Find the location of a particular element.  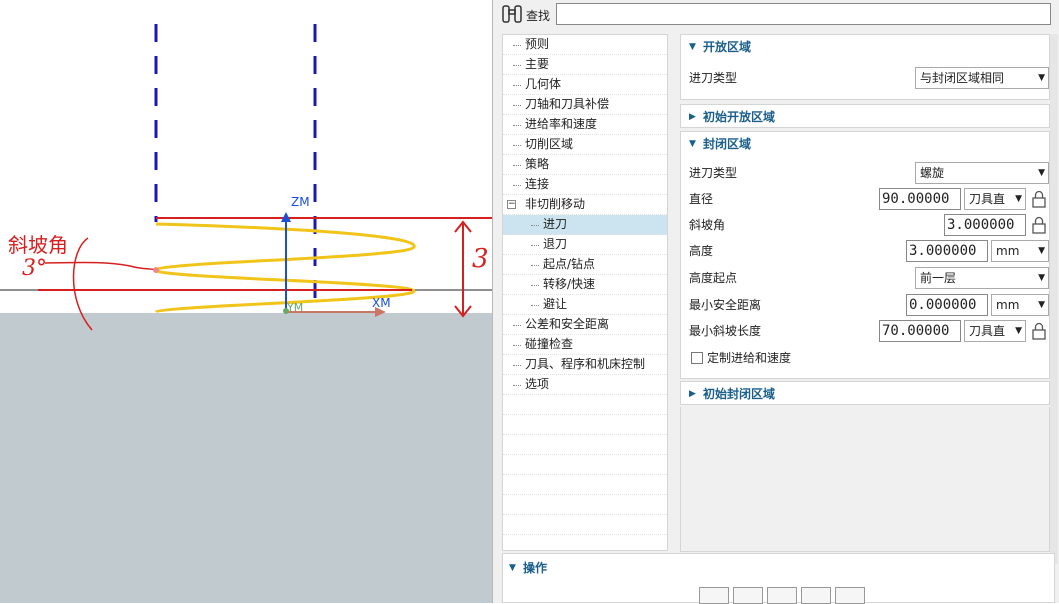

search-bar: 查找 is located at coordinates (778, 15).